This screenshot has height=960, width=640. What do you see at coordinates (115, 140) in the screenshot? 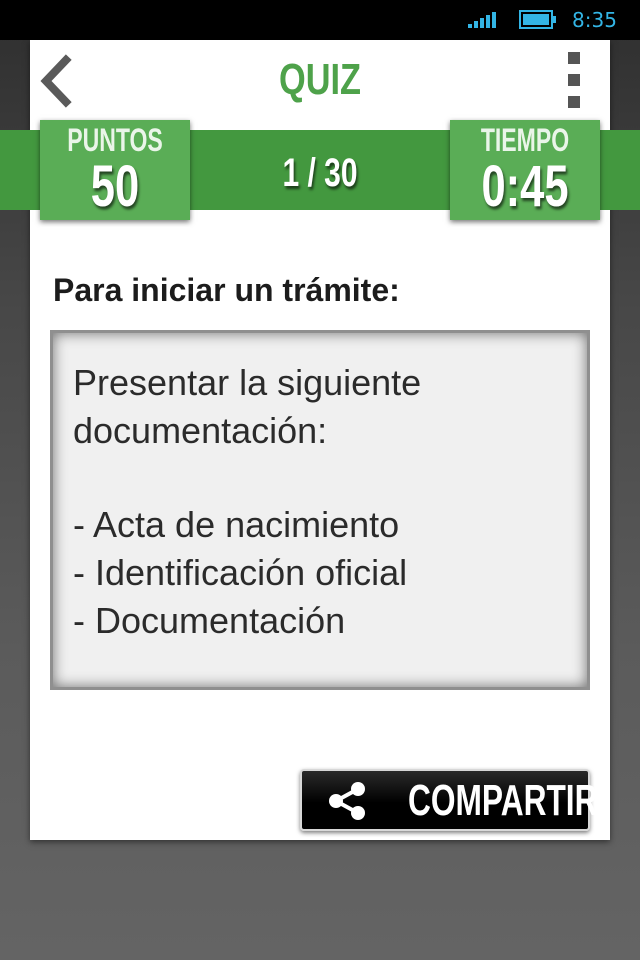
I see `score-label: PUNTOS` at bounding box center [115, 140].